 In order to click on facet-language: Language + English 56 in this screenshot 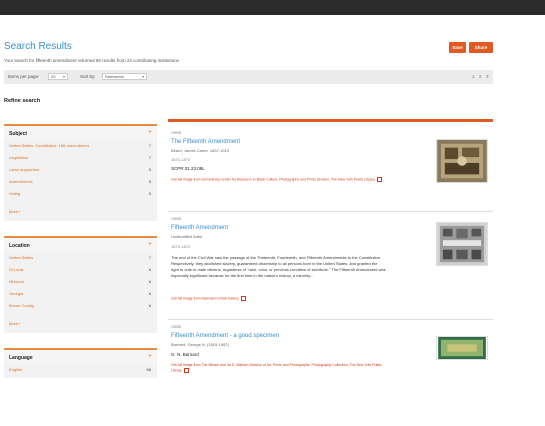, I will do `click(80, 363)`.